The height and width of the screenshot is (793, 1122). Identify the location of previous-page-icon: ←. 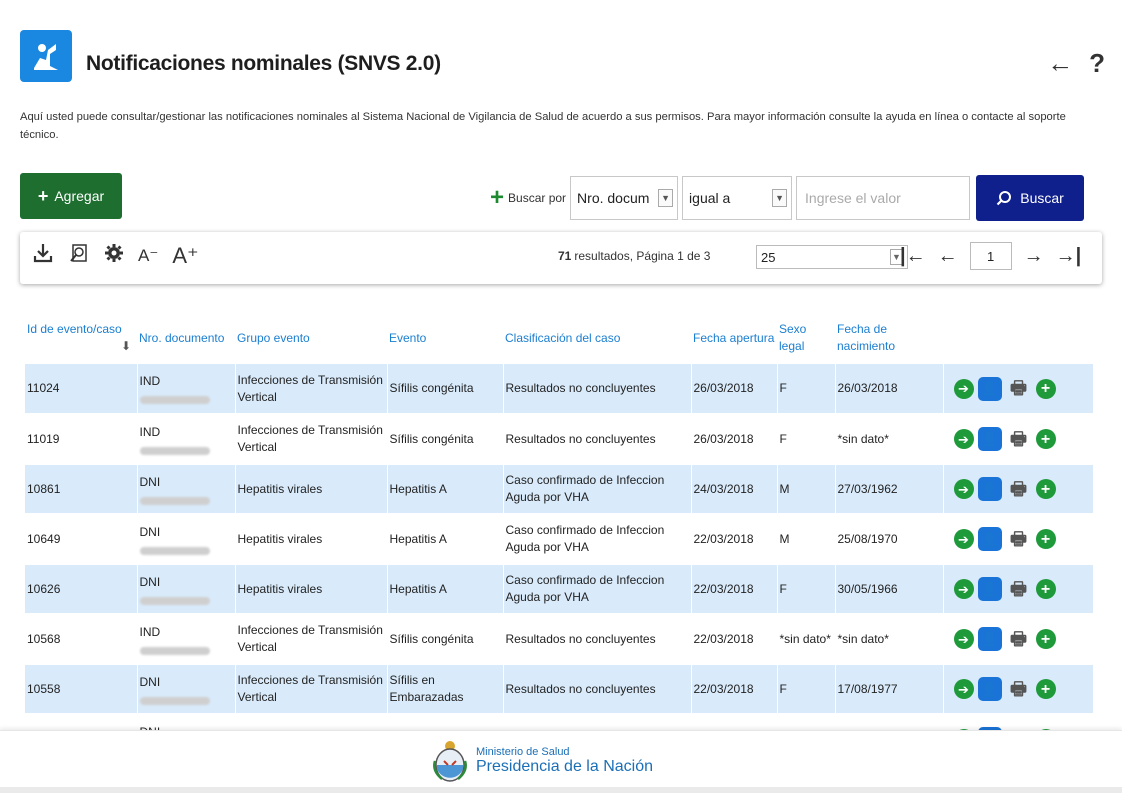
(948, 256).